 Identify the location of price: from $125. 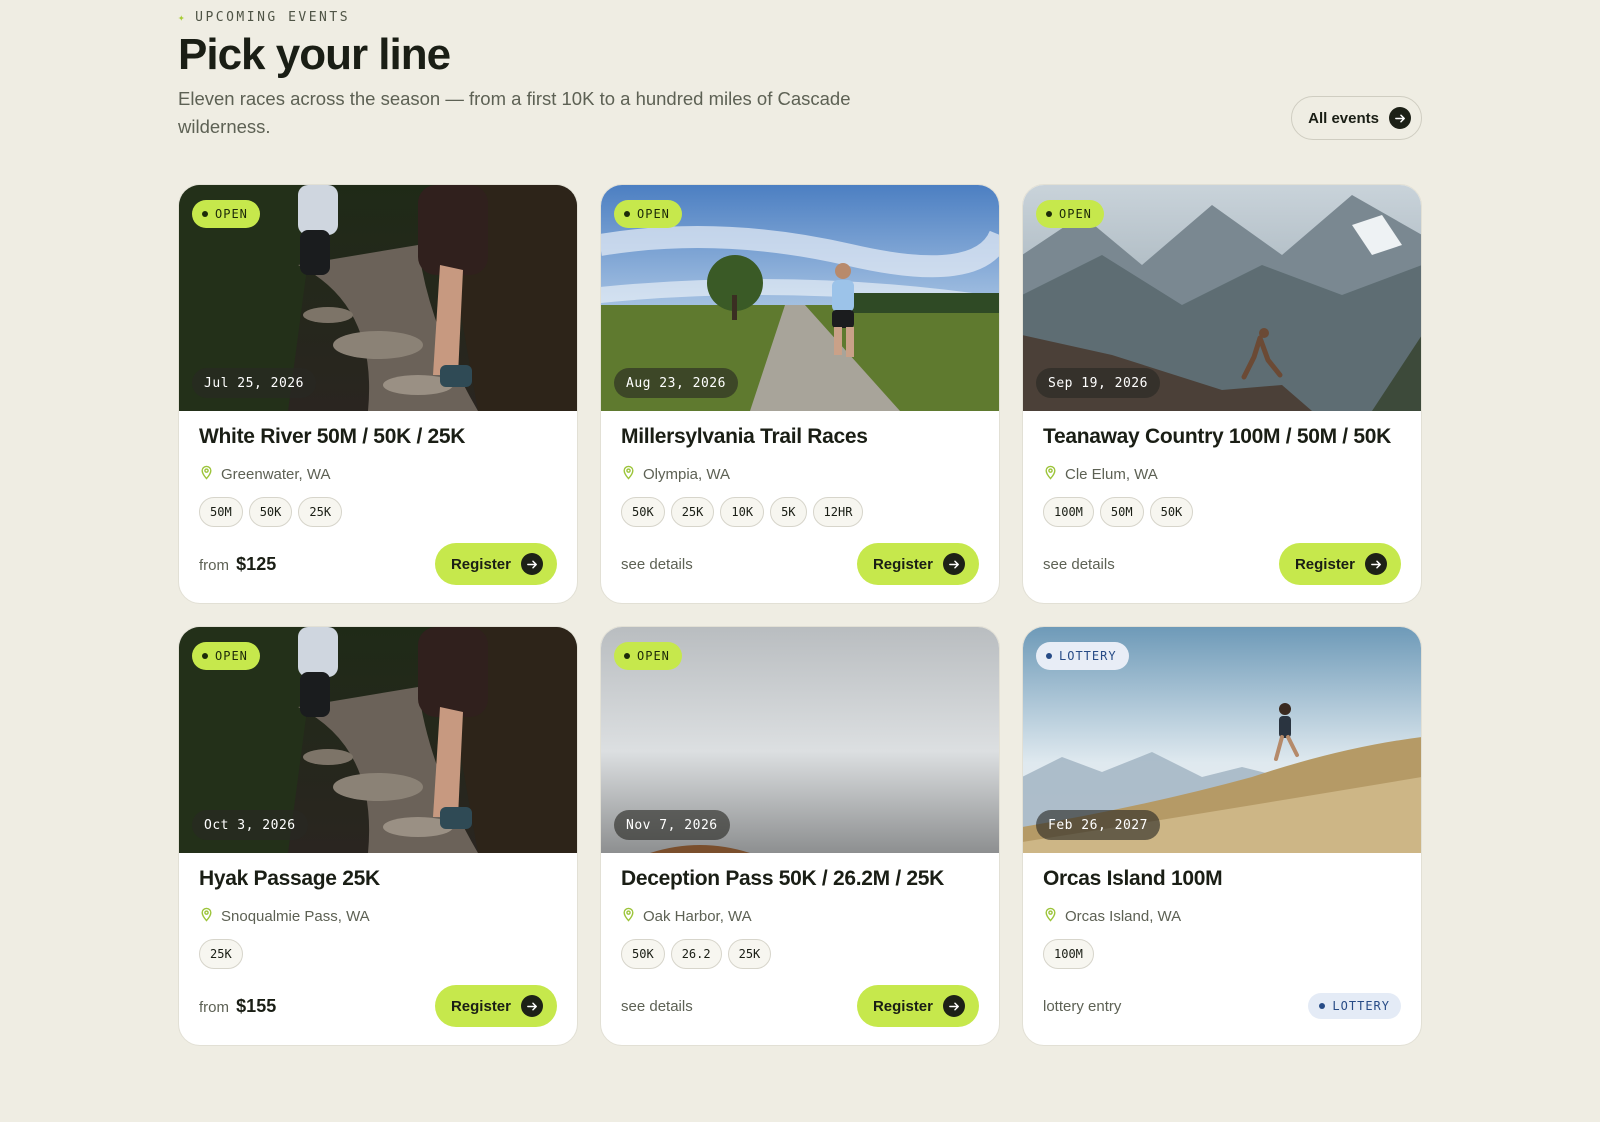
(237, 564).